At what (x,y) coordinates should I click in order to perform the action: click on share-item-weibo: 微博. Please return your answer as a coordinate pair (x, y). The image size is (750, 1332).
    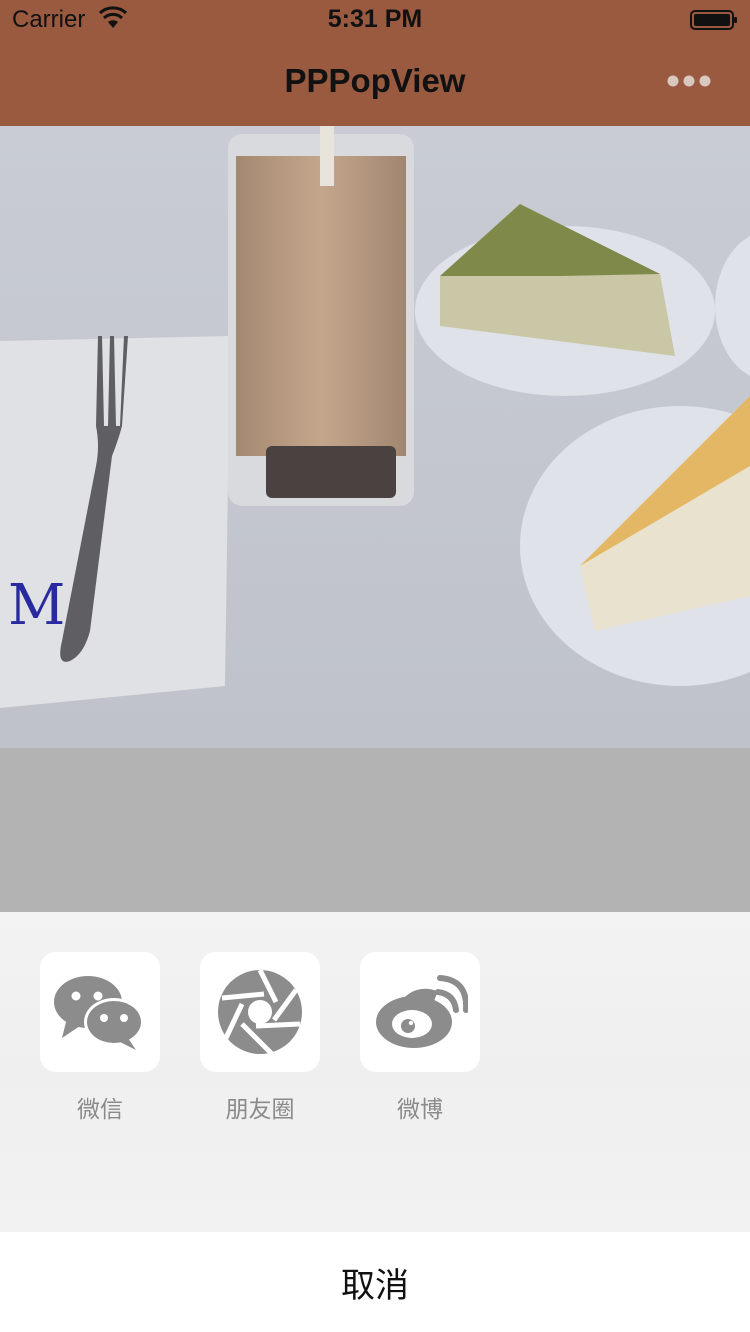
    Looking at the image, I should click on (420, 1038).